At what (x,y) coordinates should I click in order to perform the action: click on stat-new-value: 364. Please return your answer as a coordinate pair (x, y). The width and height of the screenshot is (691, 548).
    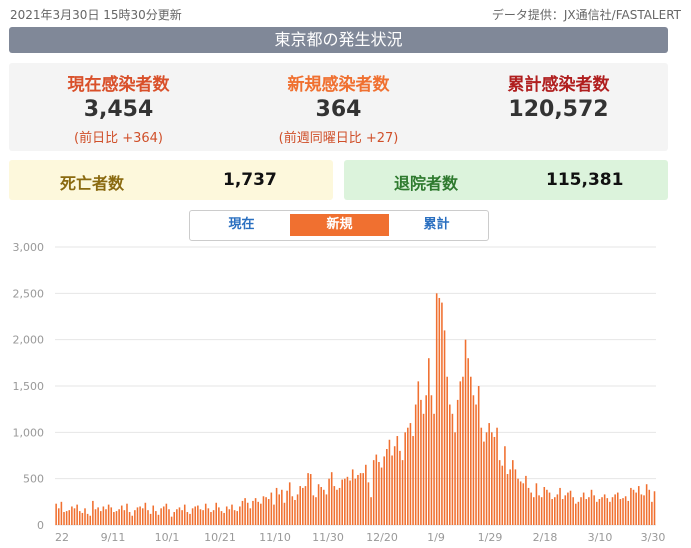
    Looking at the image, I should click on (338, 109).